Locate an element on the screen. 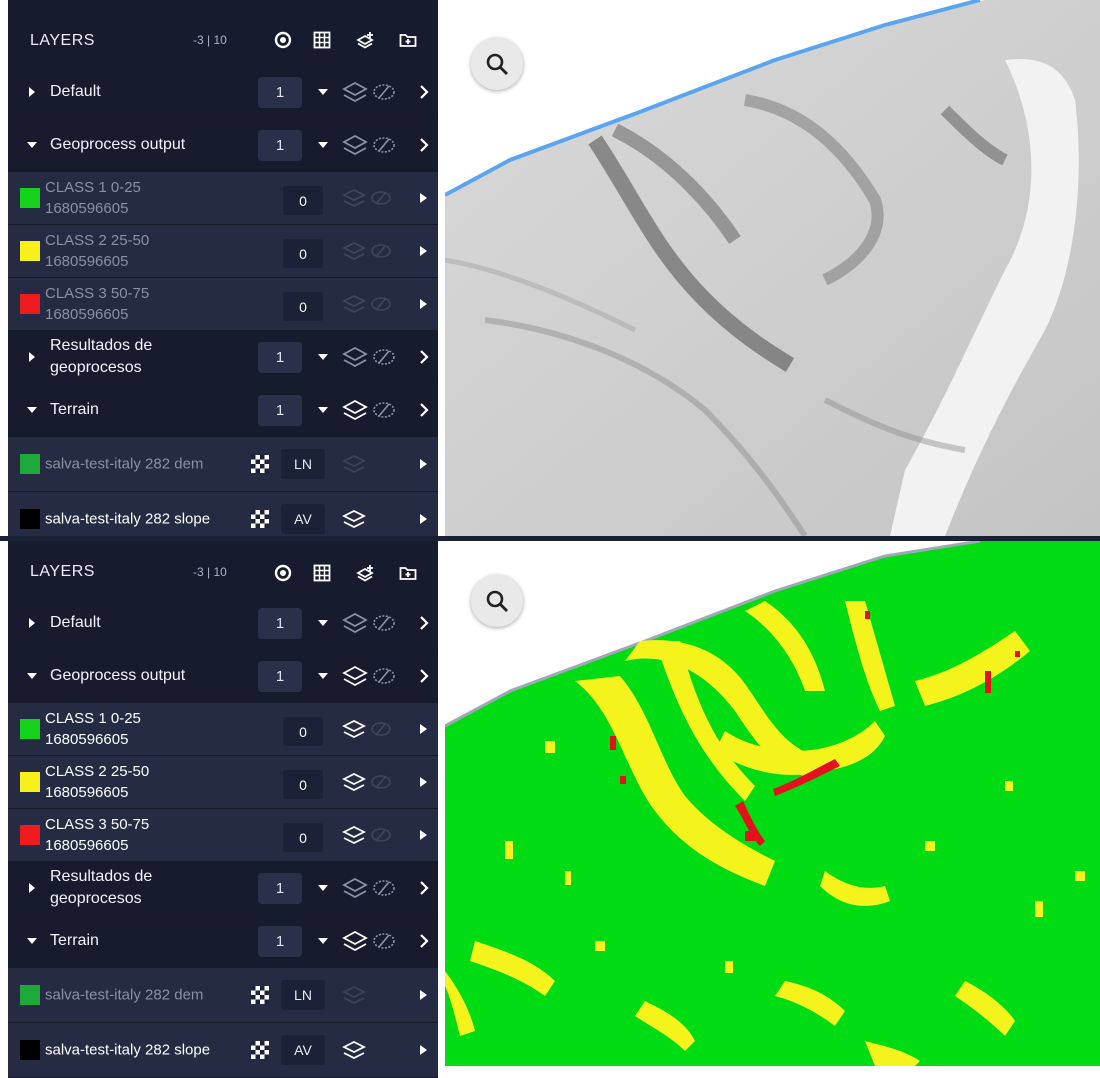 Image resolution: width=1100 pixels, height=1078 pixels. layer-slope: salva-test-italy 282 slope AV is located at coordinates (223, 1050).